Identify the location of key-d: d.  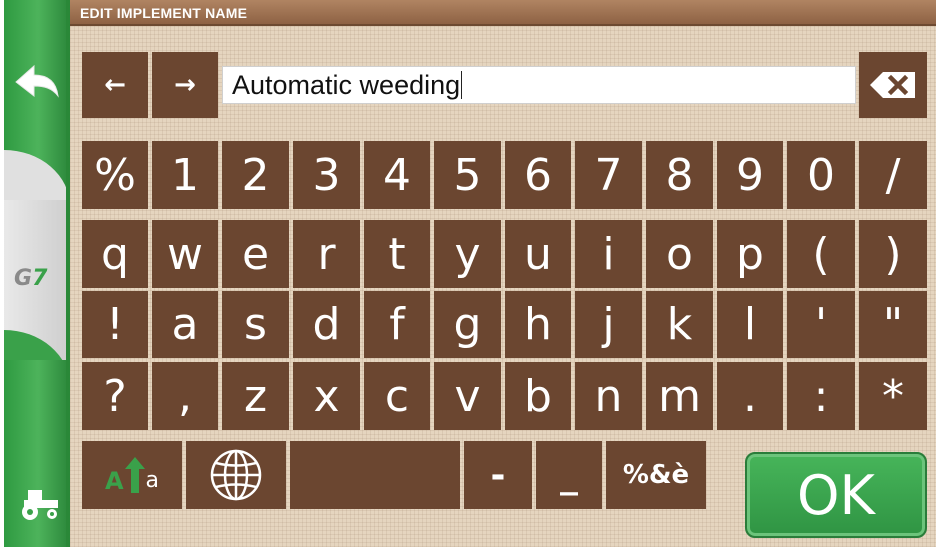
(326, 324).